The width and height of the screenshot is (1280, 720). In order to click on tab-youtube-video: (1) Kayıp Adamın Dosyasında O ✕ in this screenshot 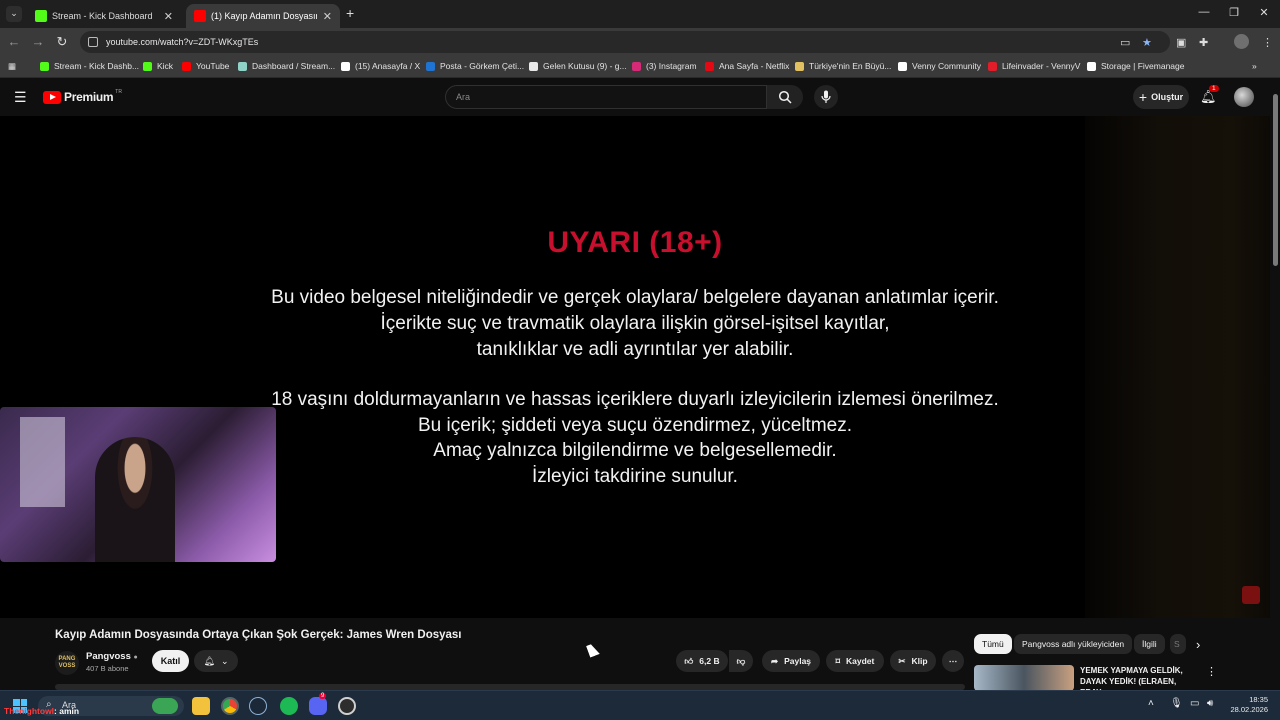, I will do `click(263, 16)`.